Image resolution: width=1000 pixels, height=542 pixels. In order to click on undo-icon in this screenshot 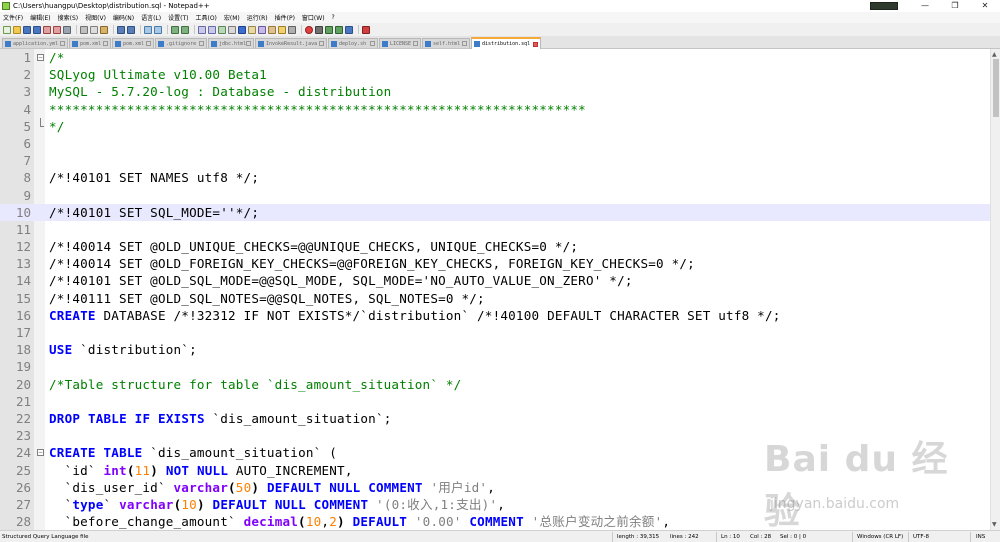, I will do `click(121, 29)`.